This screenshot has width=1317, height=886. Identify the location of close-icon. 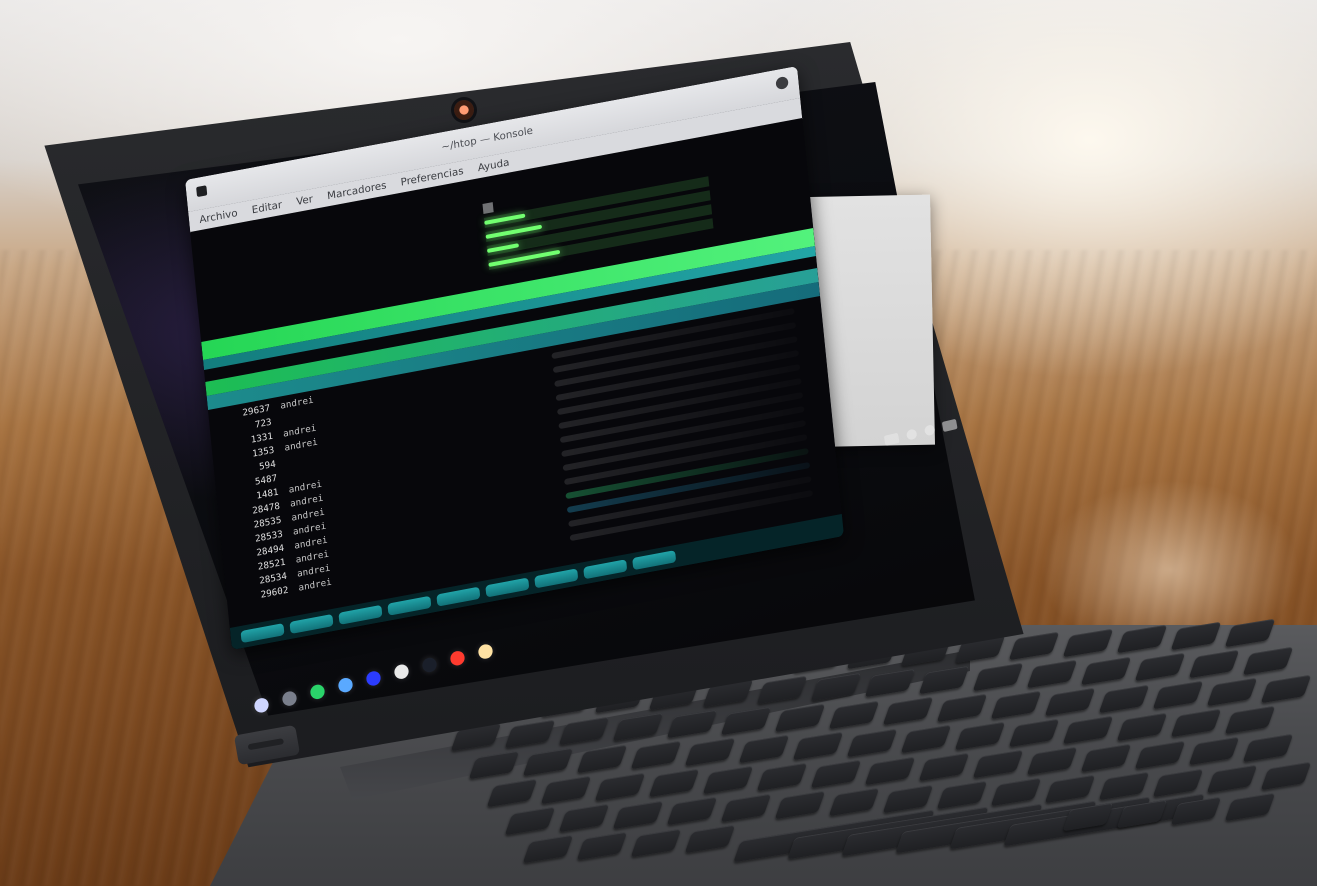
(782, 83).